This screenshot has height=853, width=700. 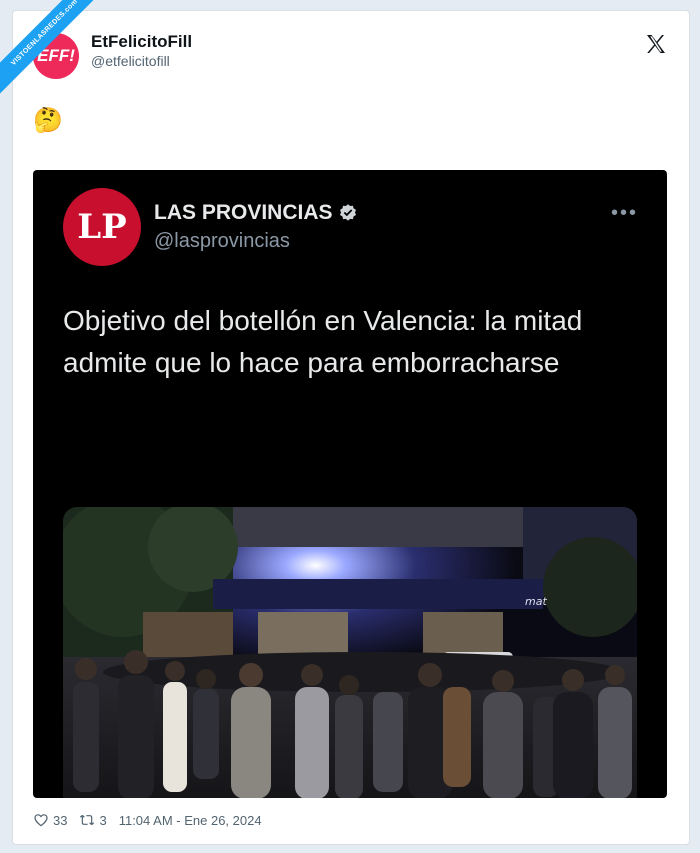 I want to click on like-count: 33, so click(x=60, y=820).